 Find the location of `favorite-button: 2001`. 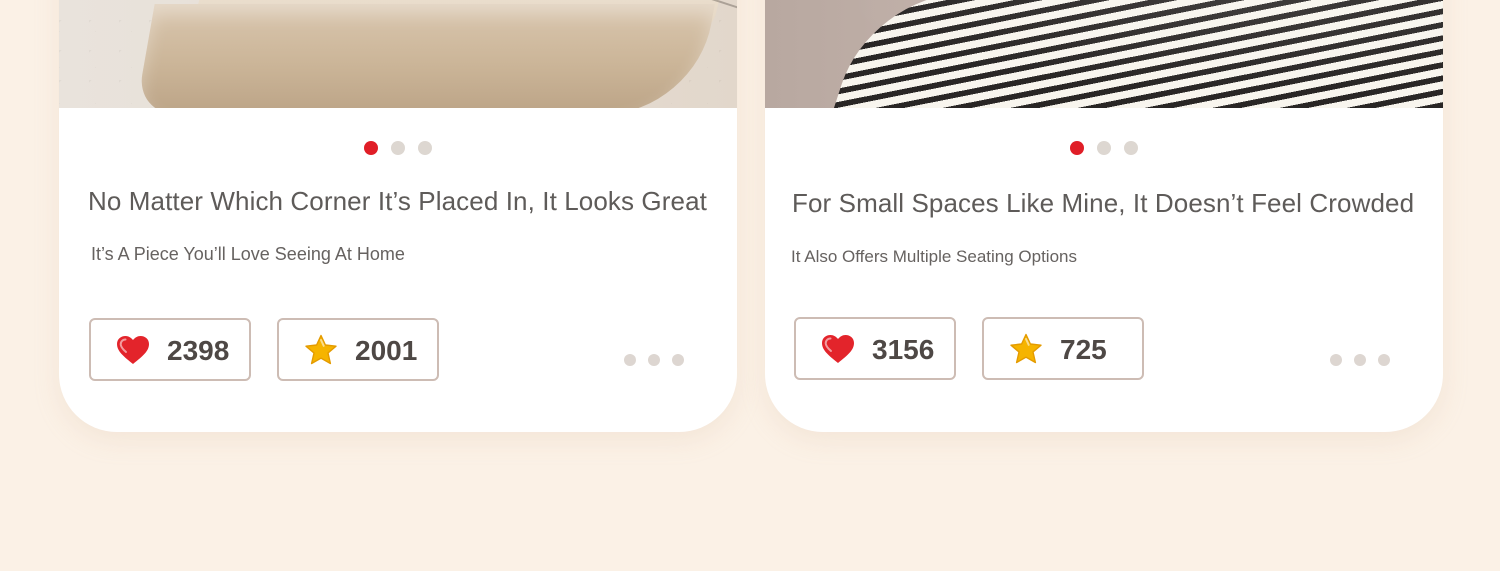

favorite-button: 2001 is located at coordinates (358, 349).